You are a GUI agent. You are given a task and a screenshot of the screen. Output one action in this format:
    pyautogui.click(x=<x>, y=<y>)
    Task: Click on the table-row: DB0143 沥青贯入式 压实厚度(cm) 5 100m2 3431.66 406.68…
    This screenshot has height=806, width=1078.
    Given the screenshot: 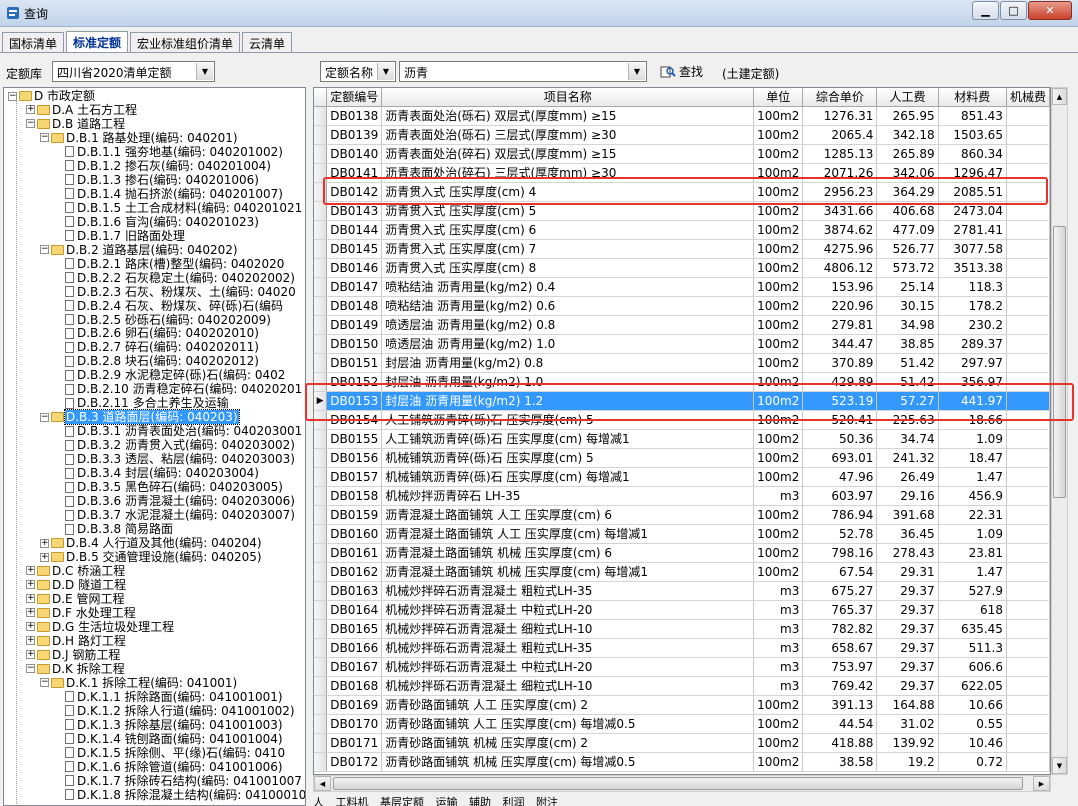 What is the action you would take?
    pyautogui.click(x=682, y=211)
    